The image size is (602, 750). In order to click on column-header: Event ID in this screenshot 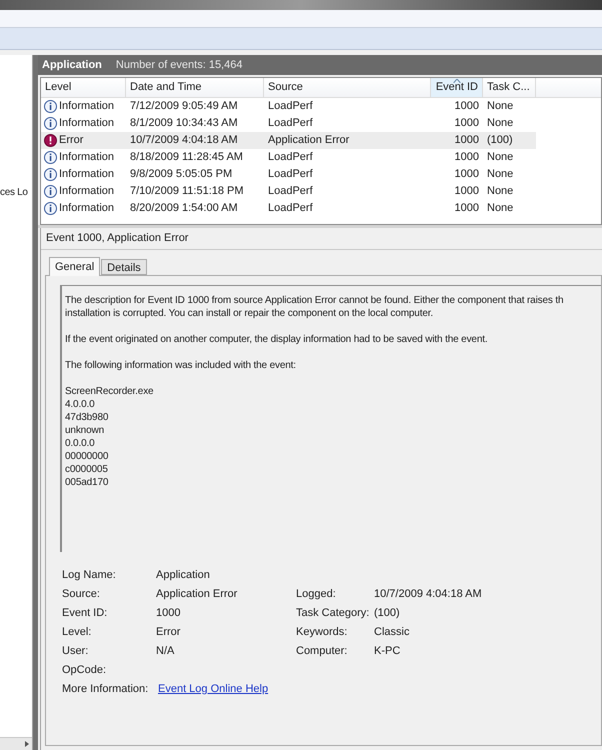, I will do `click(457, 87)`.